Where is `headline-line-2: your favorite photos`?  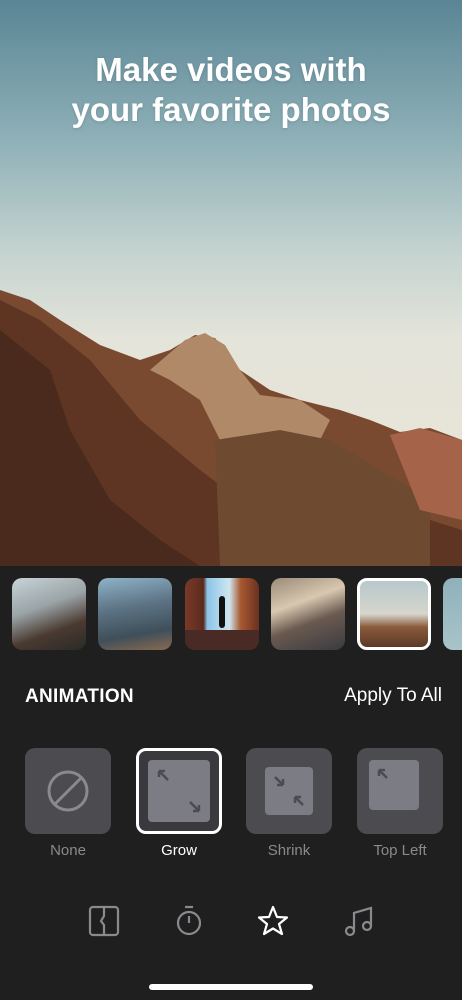 headline-line-2: your favorite photos is located at coordinates (231, 109).